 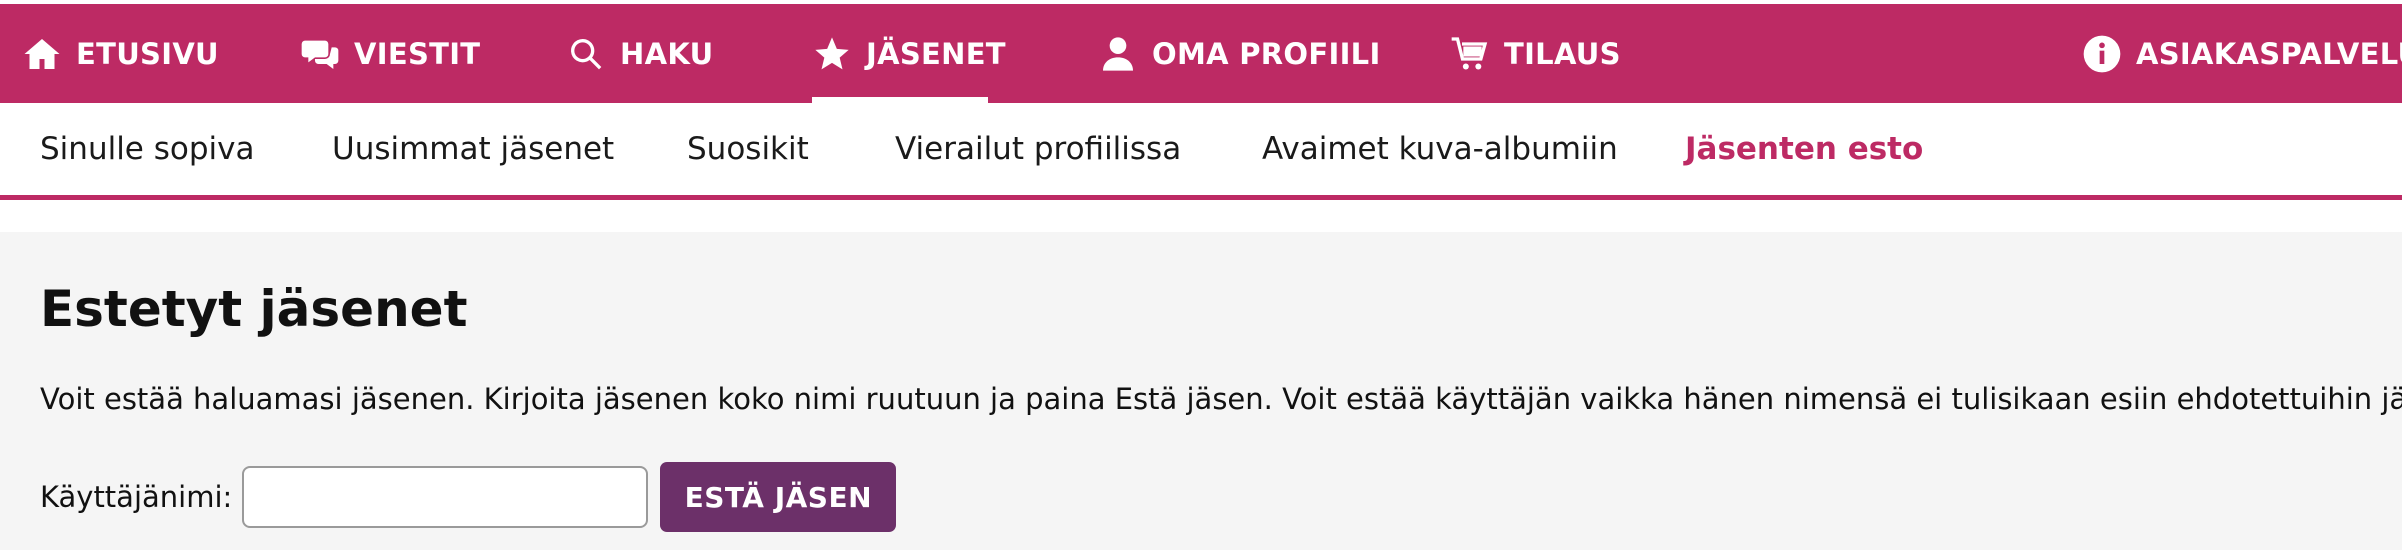 What do you see at coordinates (936, 53) in the screenshot?
I see `nav-jasenet-label: JÄSENET` at bounding box center [936, 53].